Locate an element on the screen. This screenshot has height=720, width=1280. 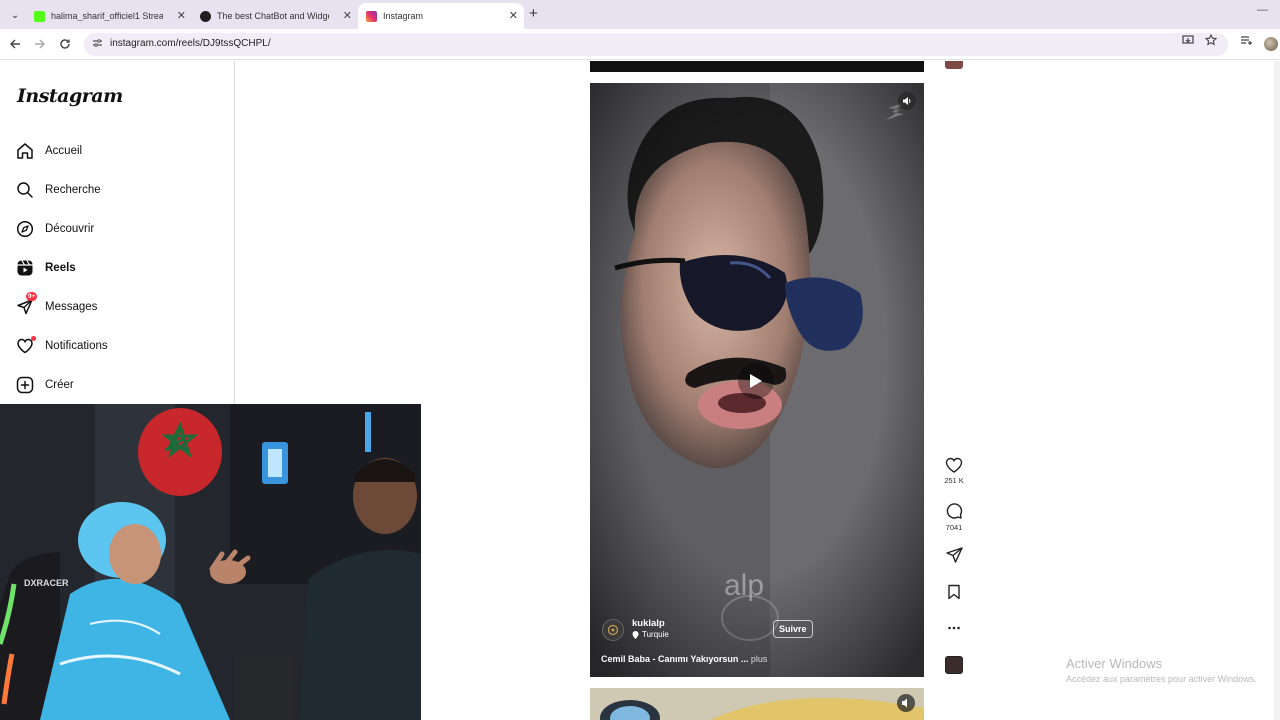
tab-search-button: ⌄ is located at coordinates (15, 15).